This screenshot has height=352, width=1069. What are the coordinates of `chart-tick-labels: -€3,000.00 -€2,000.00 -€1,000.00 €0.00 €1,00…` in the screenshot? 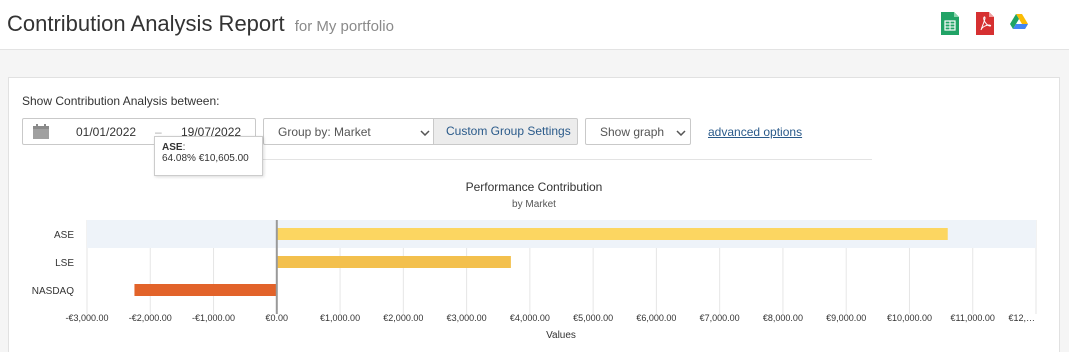 It's located at (550, 318).